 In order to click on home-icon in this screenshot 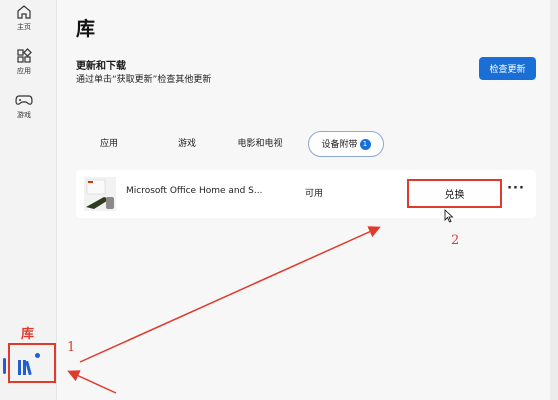, I will do `click(24, 12)`.